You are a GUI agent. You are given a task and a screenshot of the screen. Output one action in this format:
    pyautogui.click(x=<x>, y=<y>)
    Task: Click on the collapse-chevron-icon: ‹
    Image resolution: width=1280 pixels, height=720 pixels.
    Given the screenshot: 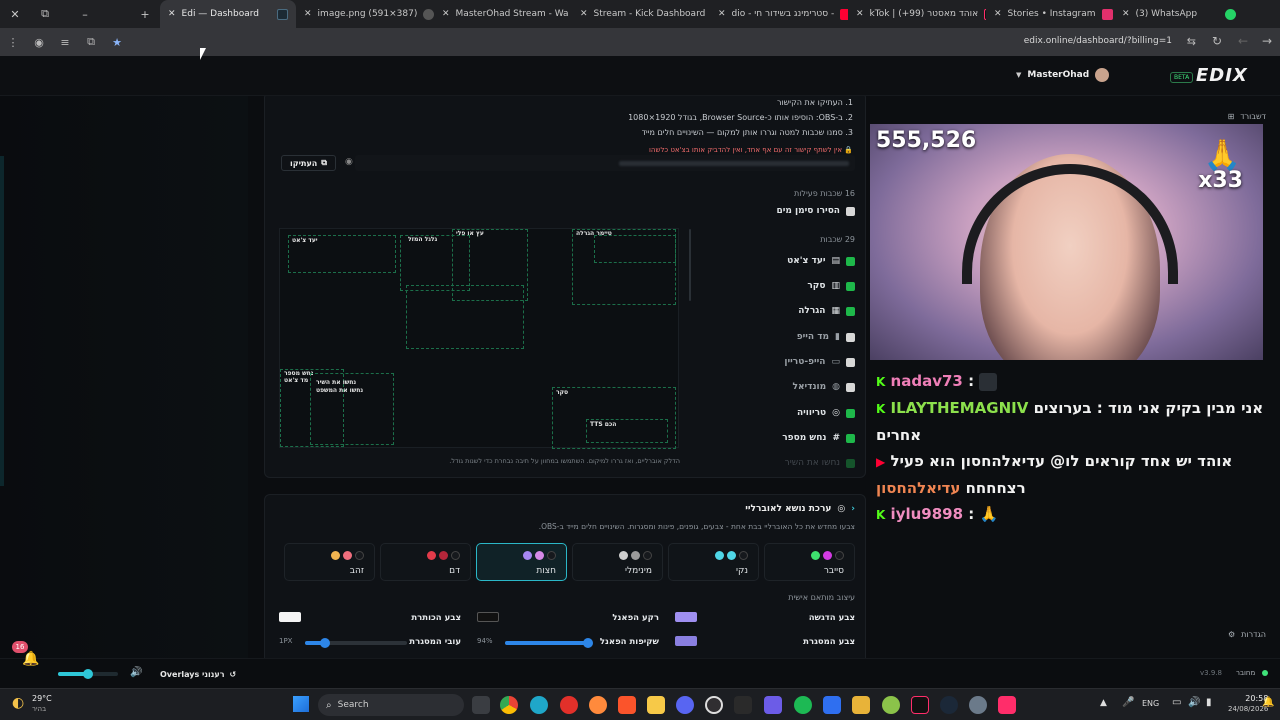 What is the action you would take?
    pyautogui.click(x=853, y=509)
    